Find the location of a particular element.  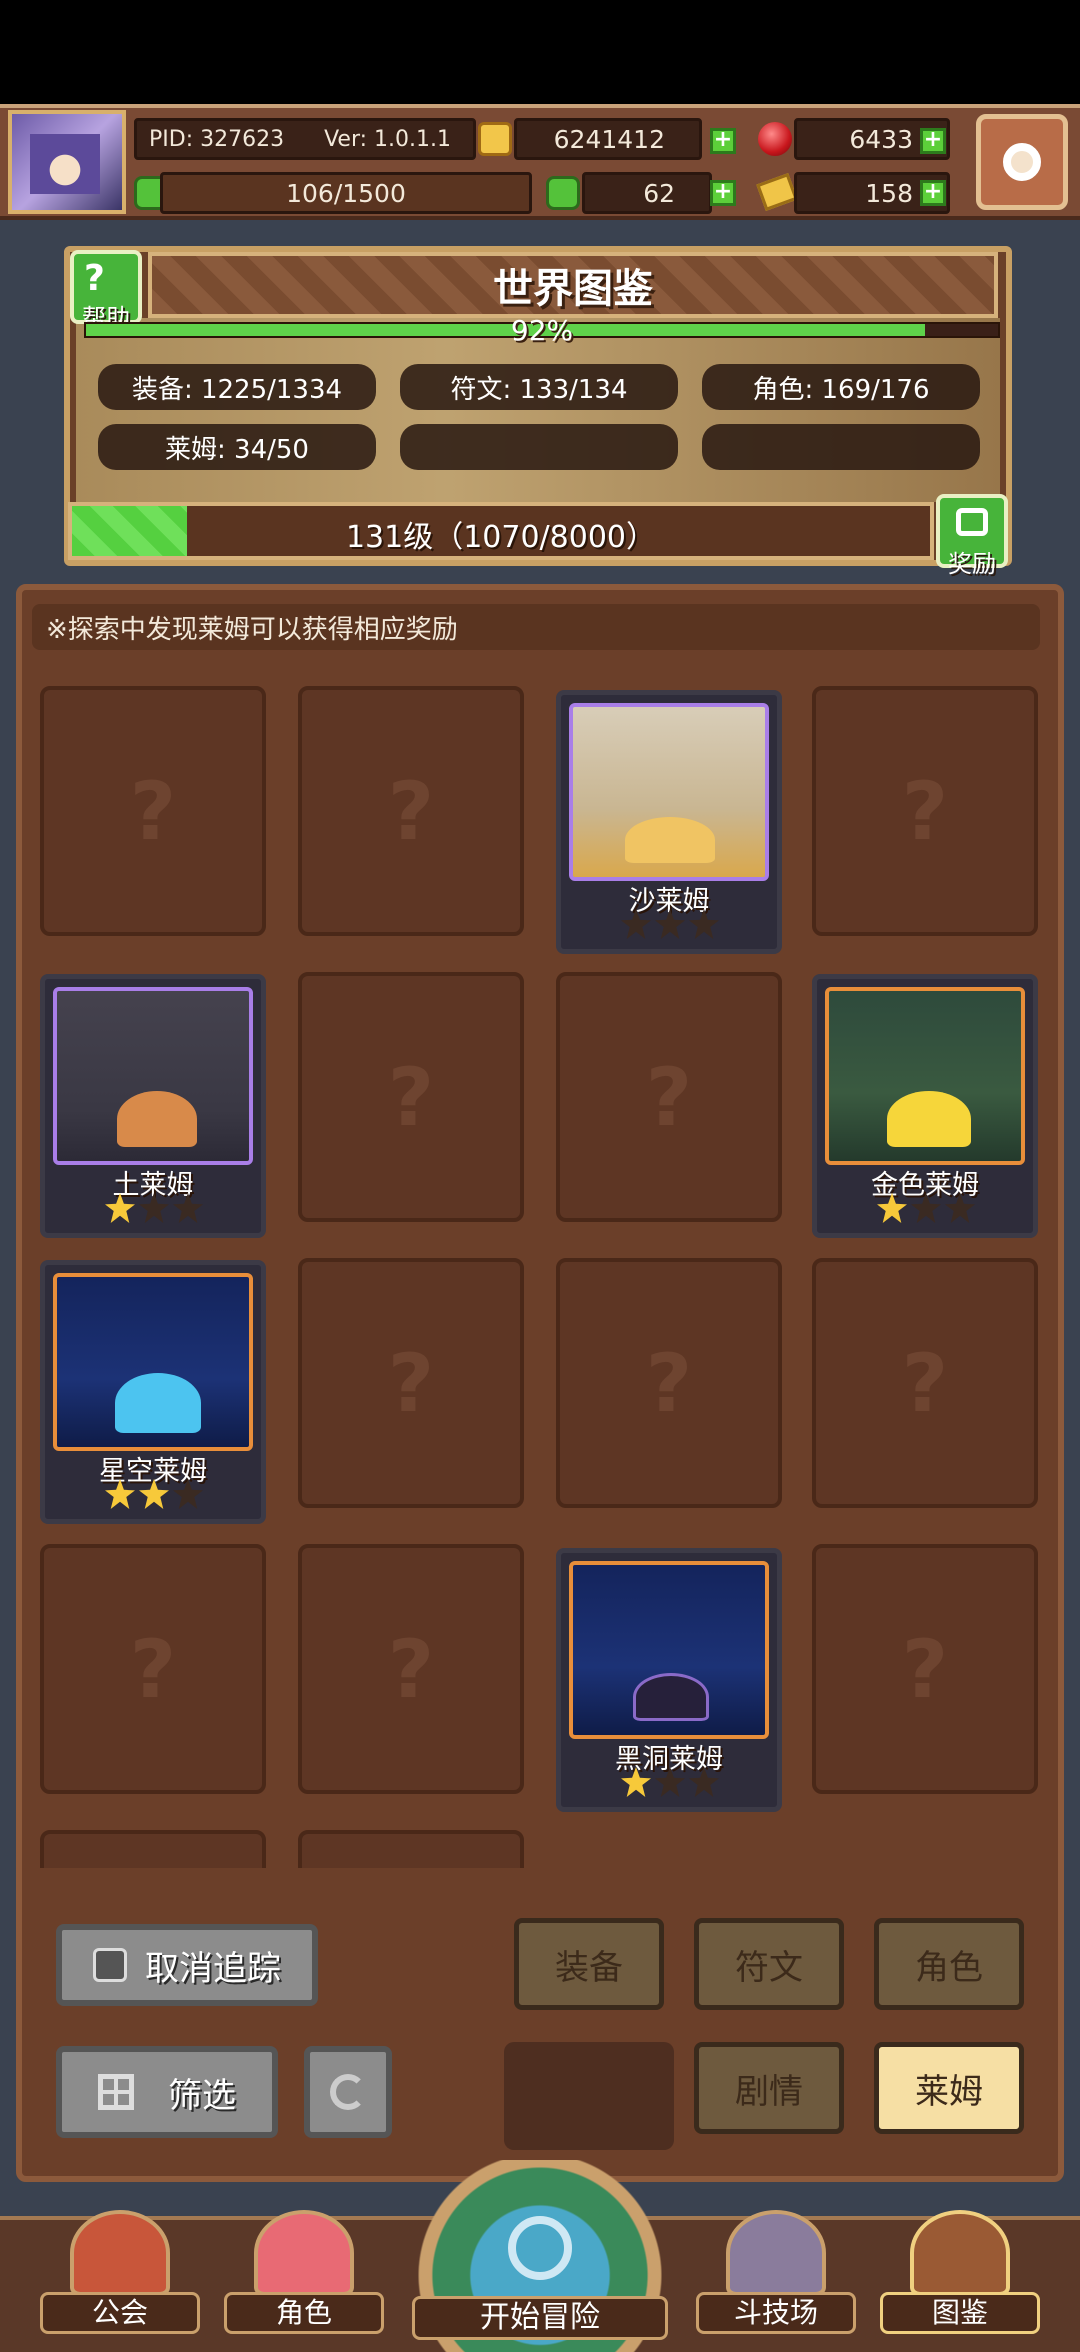

slime-card-earth: 土莱姆 is located at coordinates (153, 1106).